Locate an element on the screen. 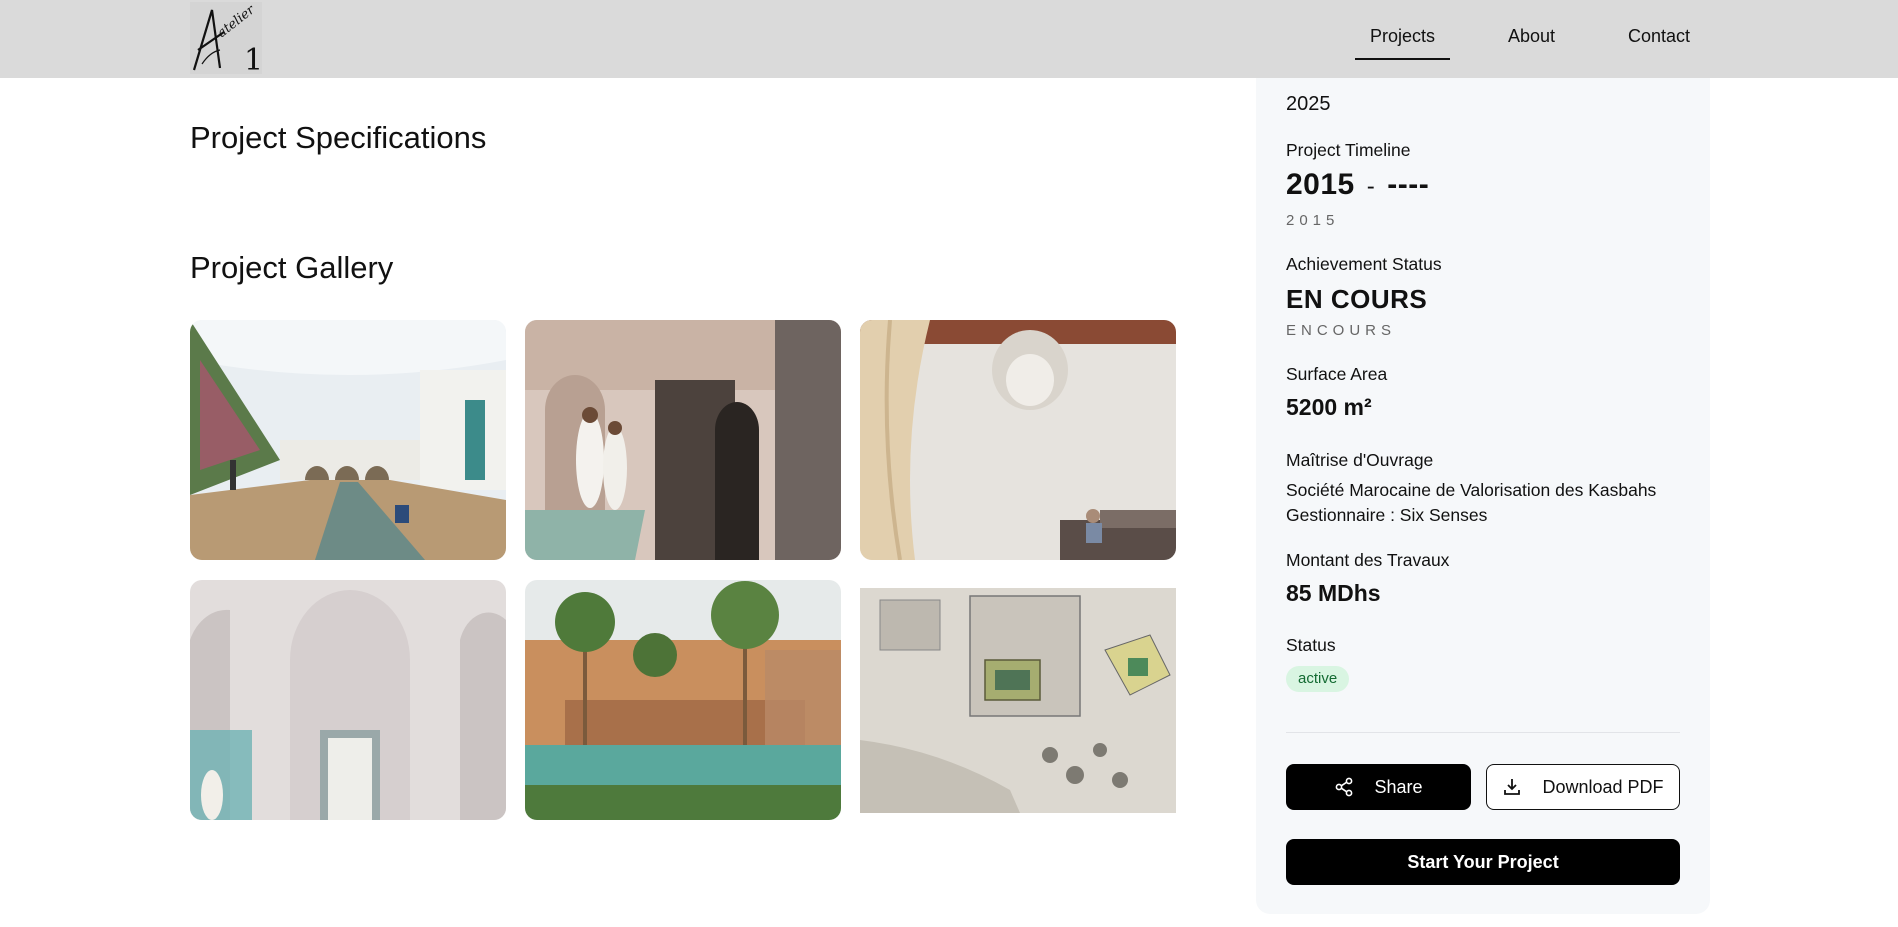 This screenshot has height=927, width=1898. nav-contact: Contact is located at coordinates (1659, 36).